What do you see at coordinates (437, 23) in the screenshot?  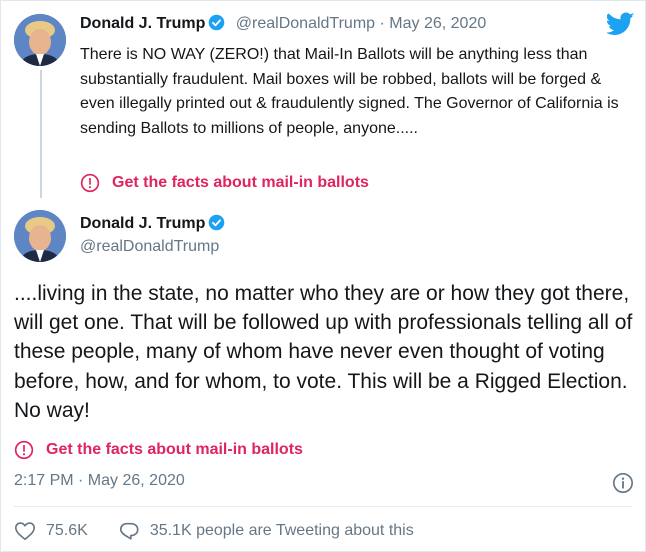 I see `tweet-date: May 26, 2020` at bounding box center [437, 23].